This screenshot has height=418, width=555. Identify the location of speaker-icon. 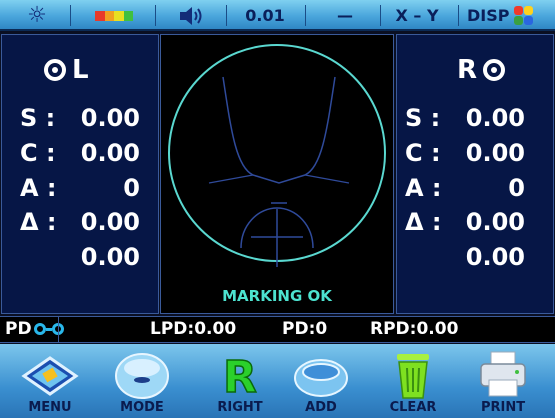
(192, 15).